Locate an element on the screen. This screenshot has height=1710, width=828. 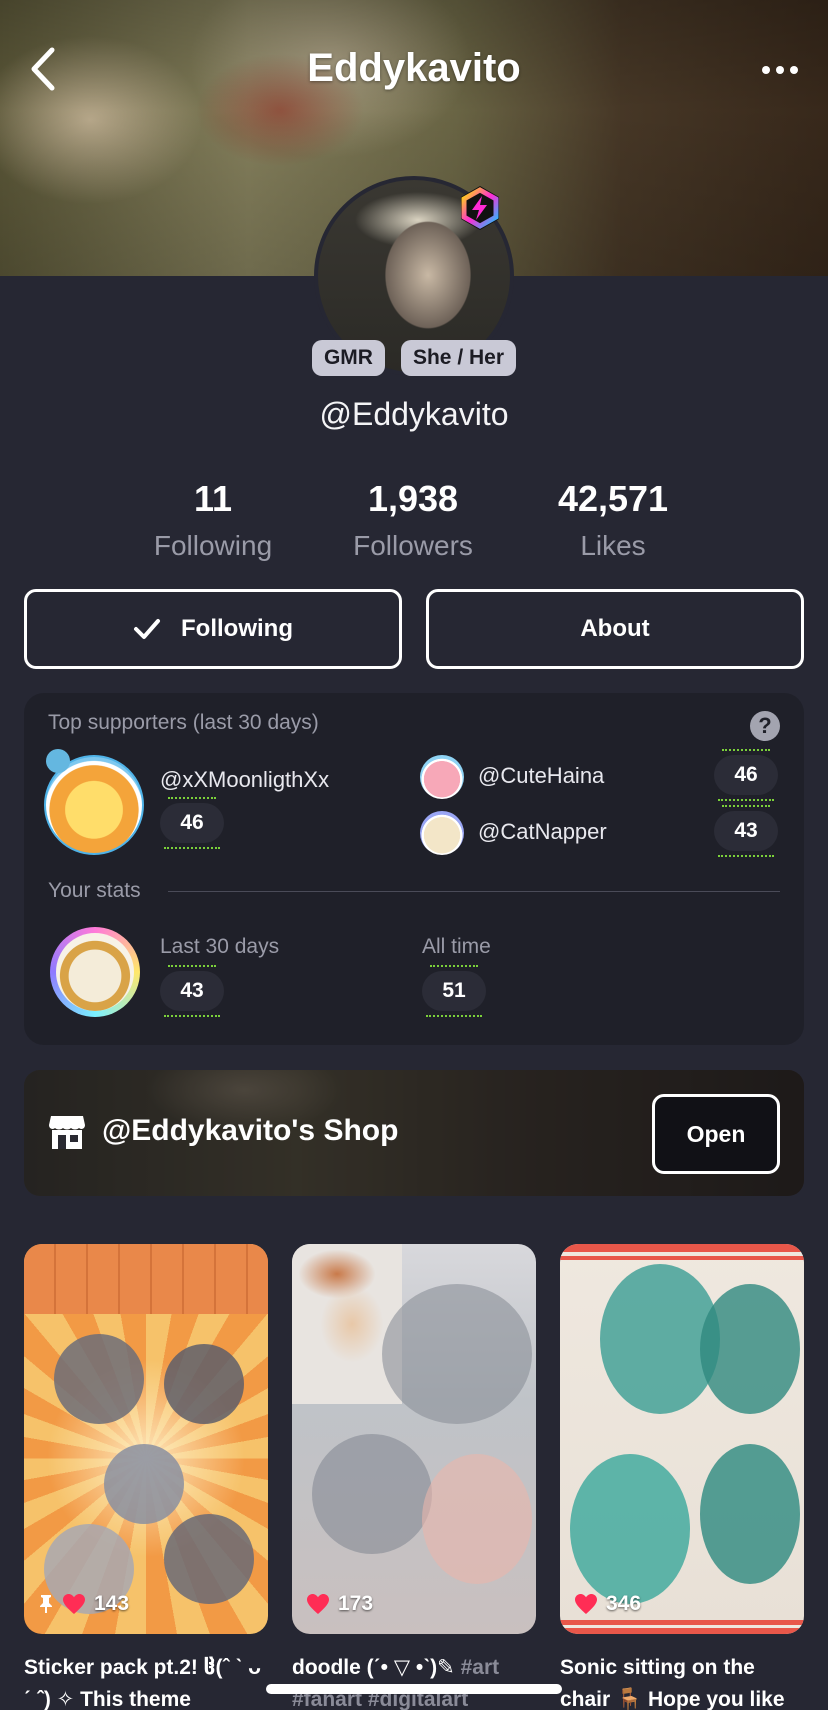
post-meta: 143 is located at coordinates (83, 1604).